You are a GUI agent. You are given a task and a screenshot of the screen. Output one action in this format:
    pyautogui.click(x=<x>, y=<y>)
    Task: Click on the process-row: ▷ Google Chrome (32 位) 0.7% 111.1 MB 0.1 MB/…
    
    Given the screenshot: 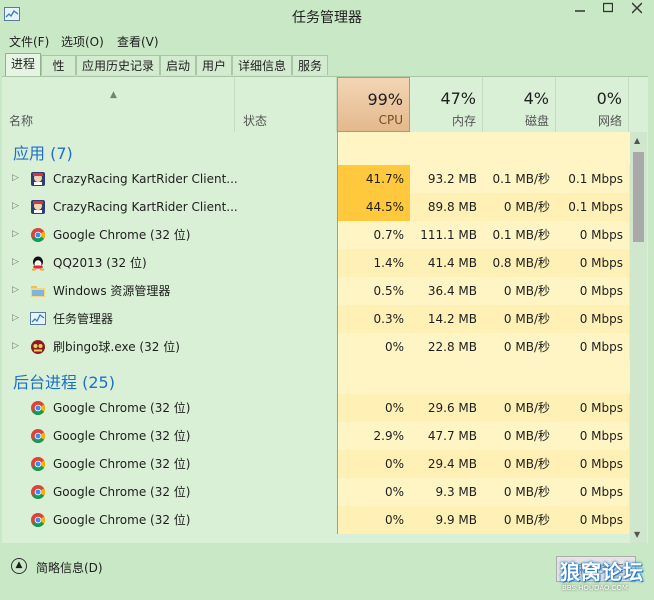 What is the action you would take?
    pyautogui.click(x=316, y=235)
    